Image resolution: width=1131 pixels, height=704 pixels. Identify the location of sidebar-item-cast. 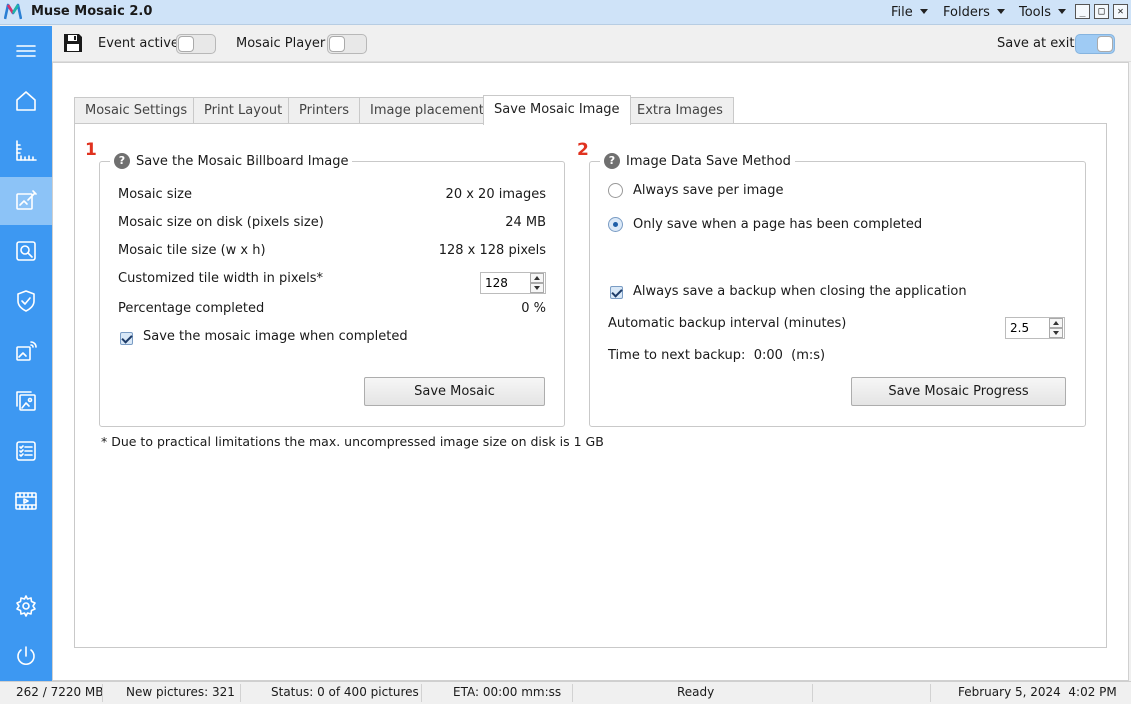
(26, 351).